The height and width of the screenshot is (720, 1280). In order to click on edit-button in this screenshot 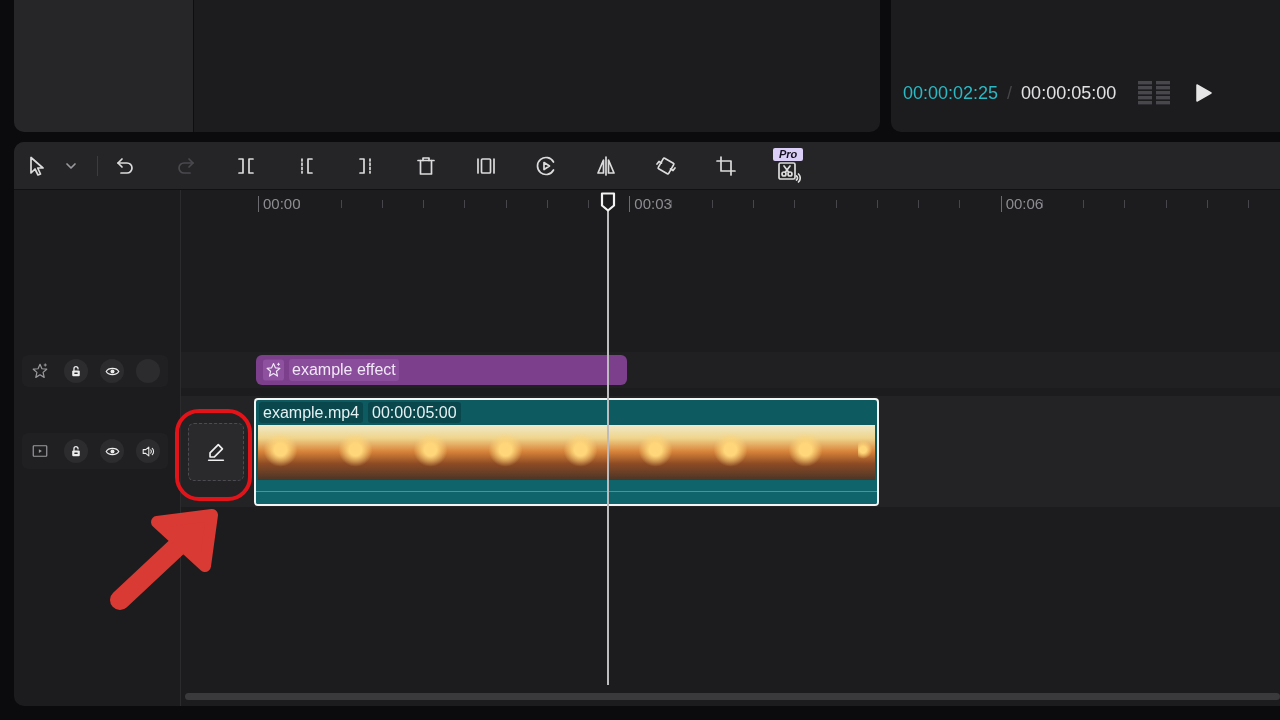, I will do `click(216, 451)`.